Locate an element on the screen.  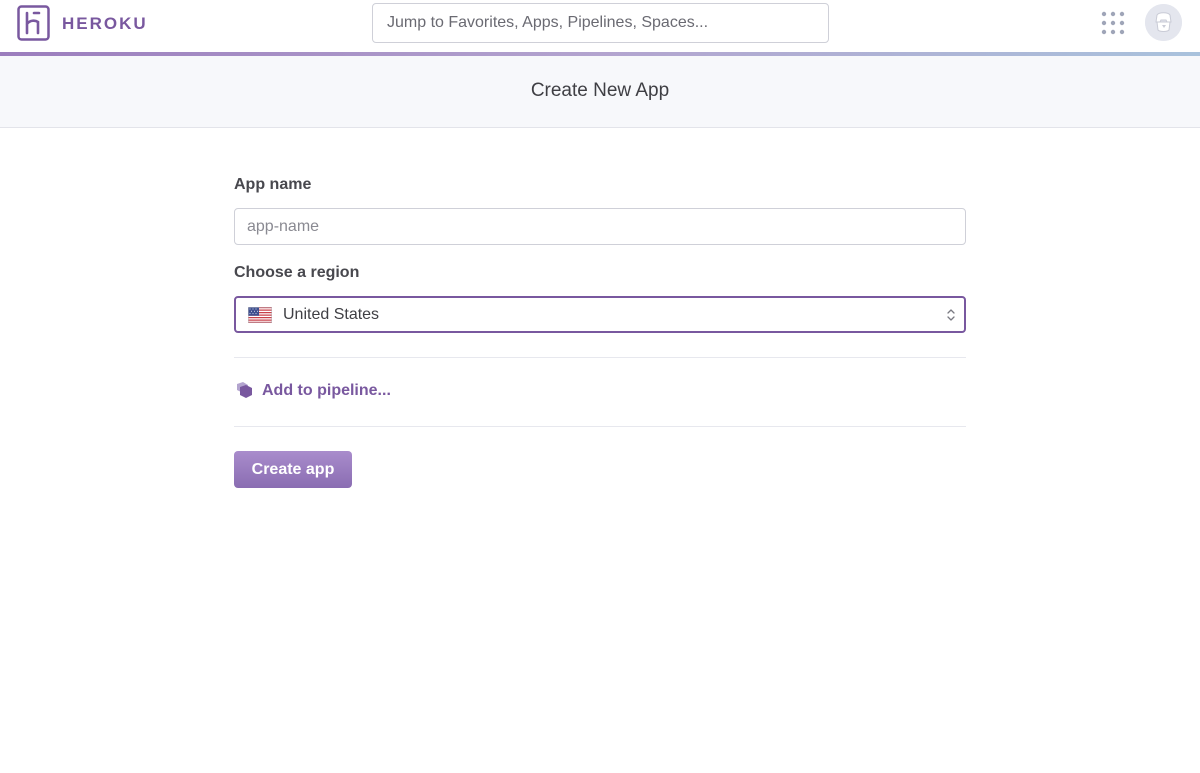
app-name-label: App name is located at coordinates (273, 184).